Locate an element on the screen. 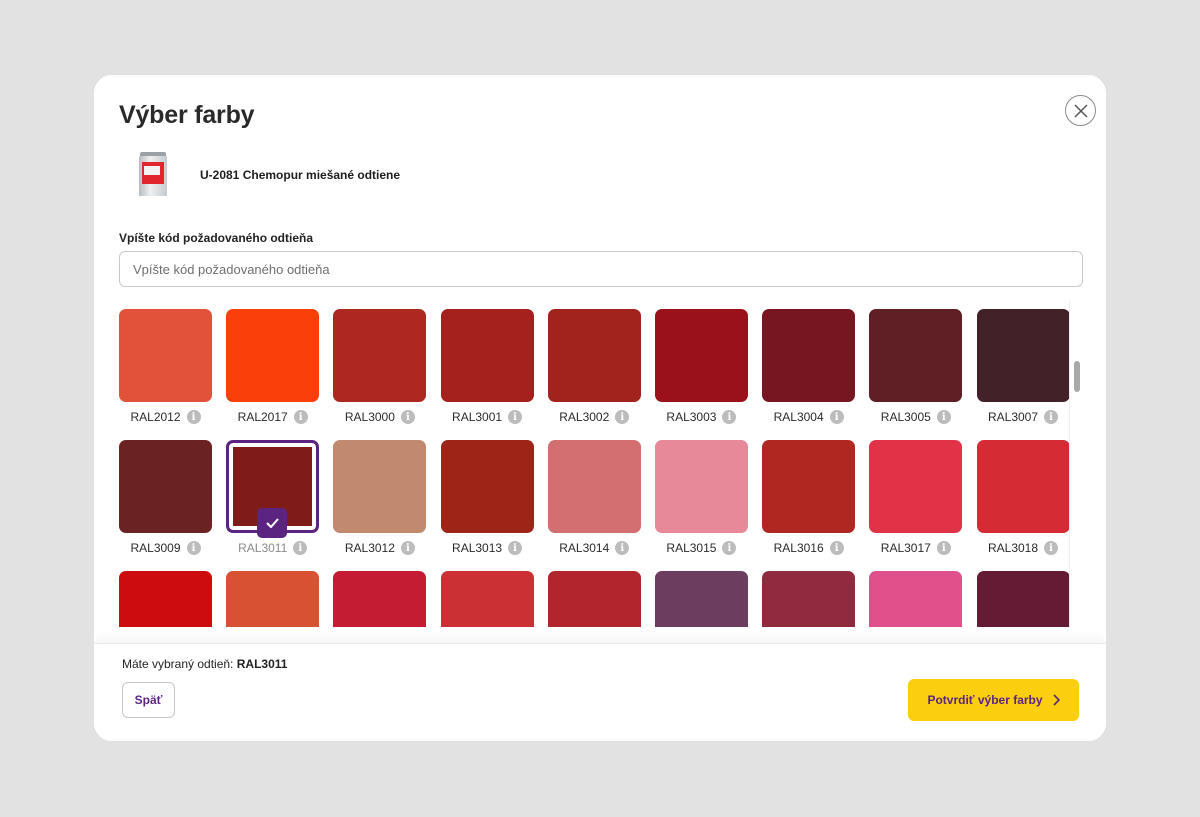 The height and width of the screenshot is (817, 1200). color-swatch: RAL3013 i is located at coordinates (487, 505).